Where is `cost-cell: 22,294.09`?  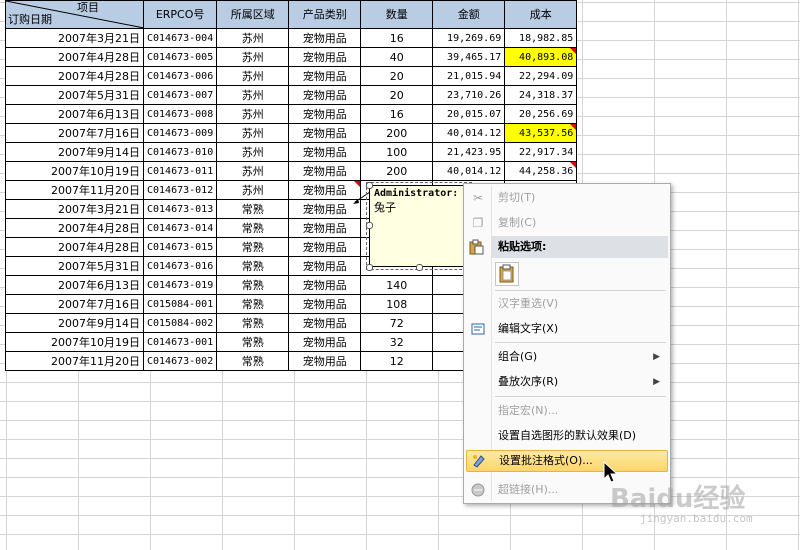 cost-cell: 22,294.09 is located at coordinates (541, 76).